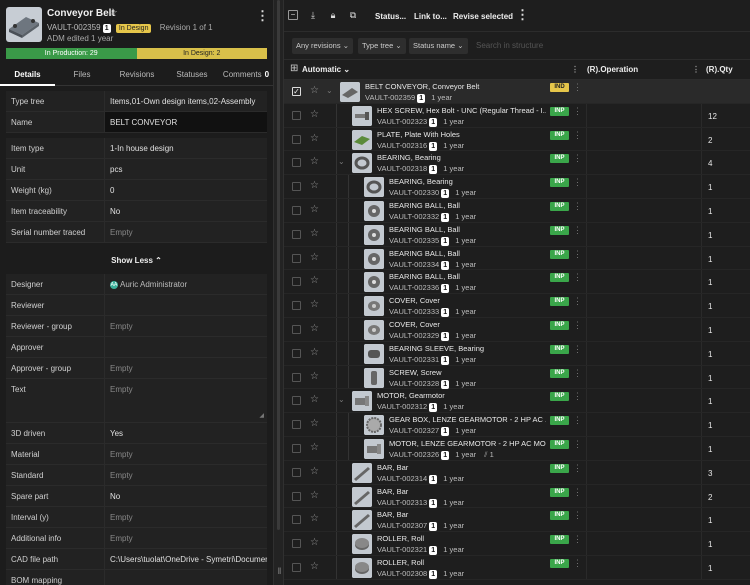  Describe the element at coordinates (455, 86) in the screenshot. I see `row-name: BELT CONVEYOR, Conveyor Belt` at that location.